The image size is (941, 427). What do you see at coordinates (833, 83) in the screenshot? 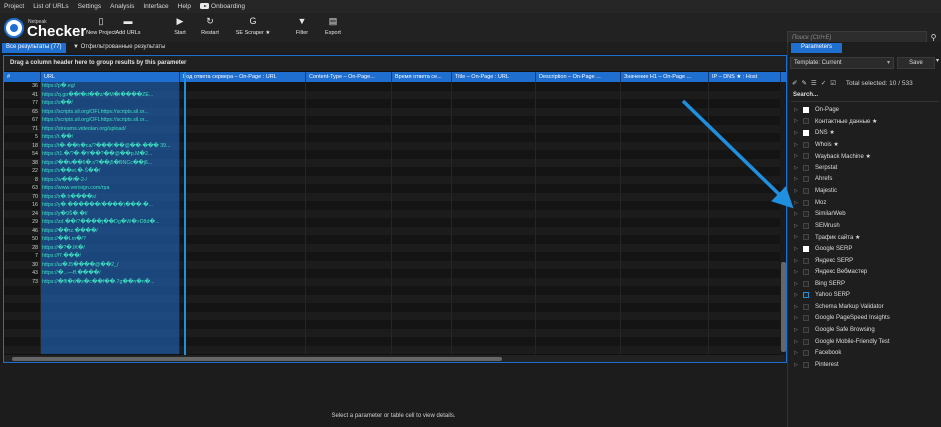
I see `checkbox-icon: ☑` at bounding box center [833, 83].